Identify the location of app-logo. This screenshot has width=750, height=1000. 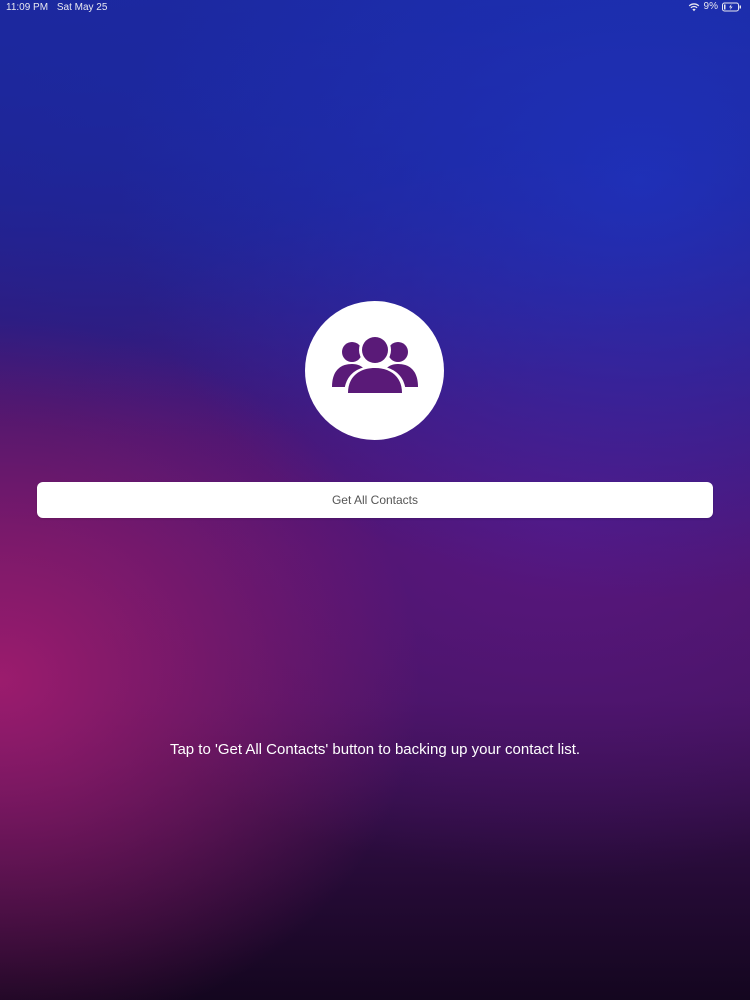
(374, 370).